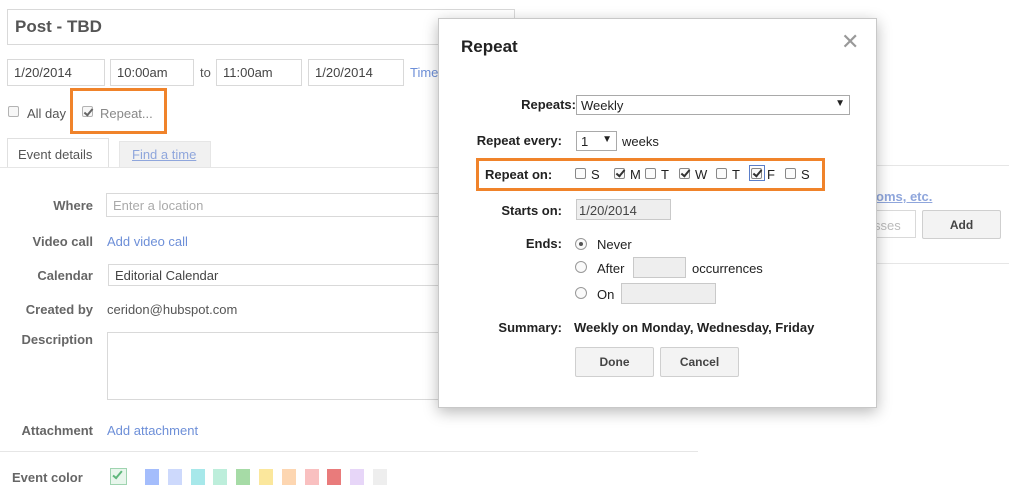 The image size is (1009, 497). Describe the element at coordinates (640, 141) in the screenshot. I see `repeat-every-unit: weeks` at that location.